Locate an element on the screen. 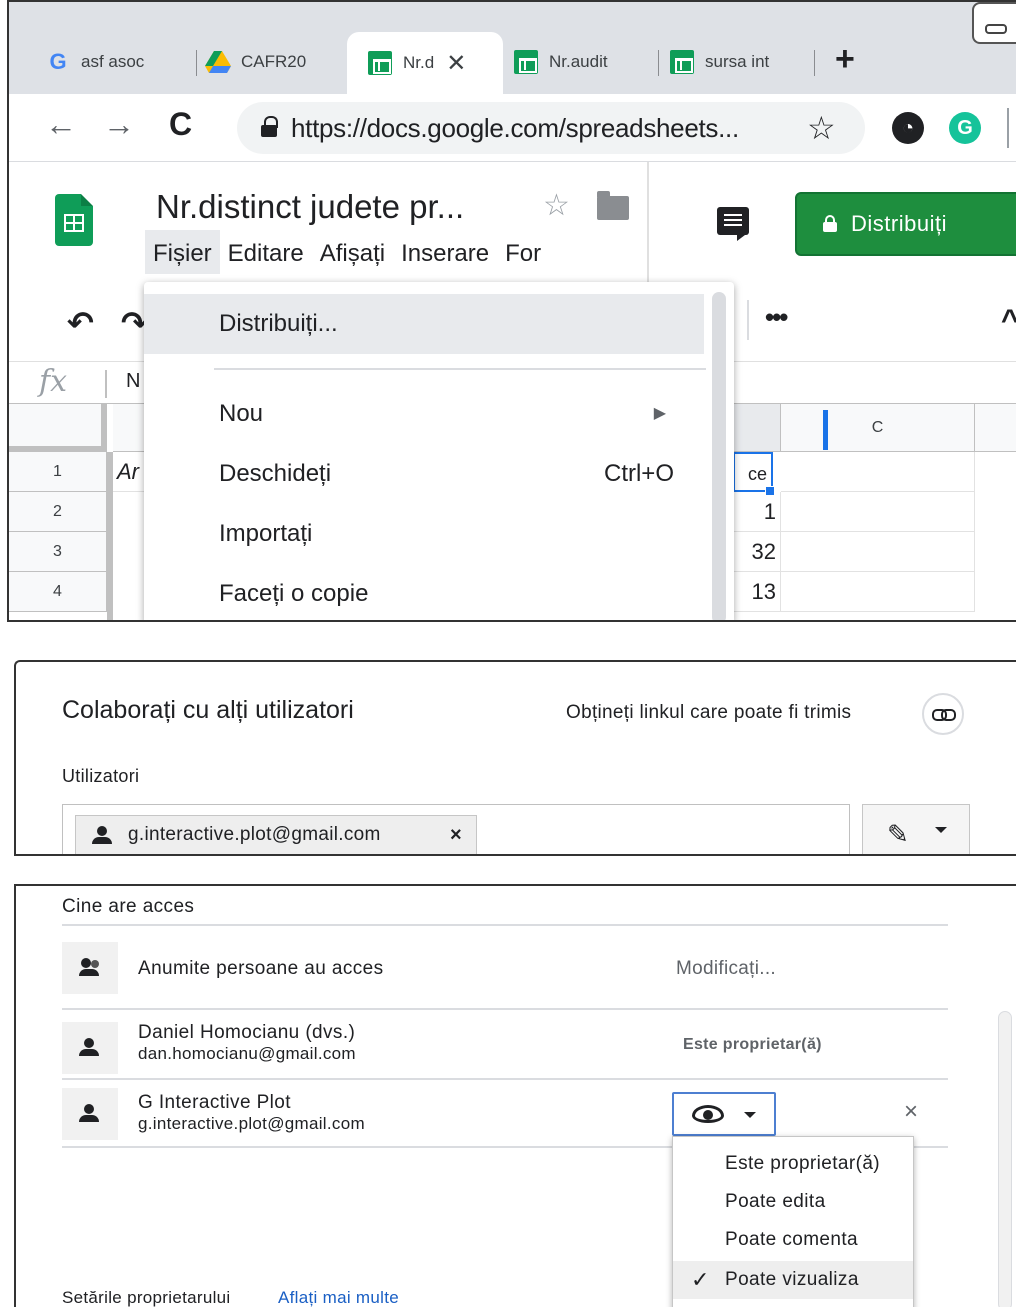 This screenshot has height=1307, width=1016. share-label: Distribuiți is located at coordinates (899, 223).